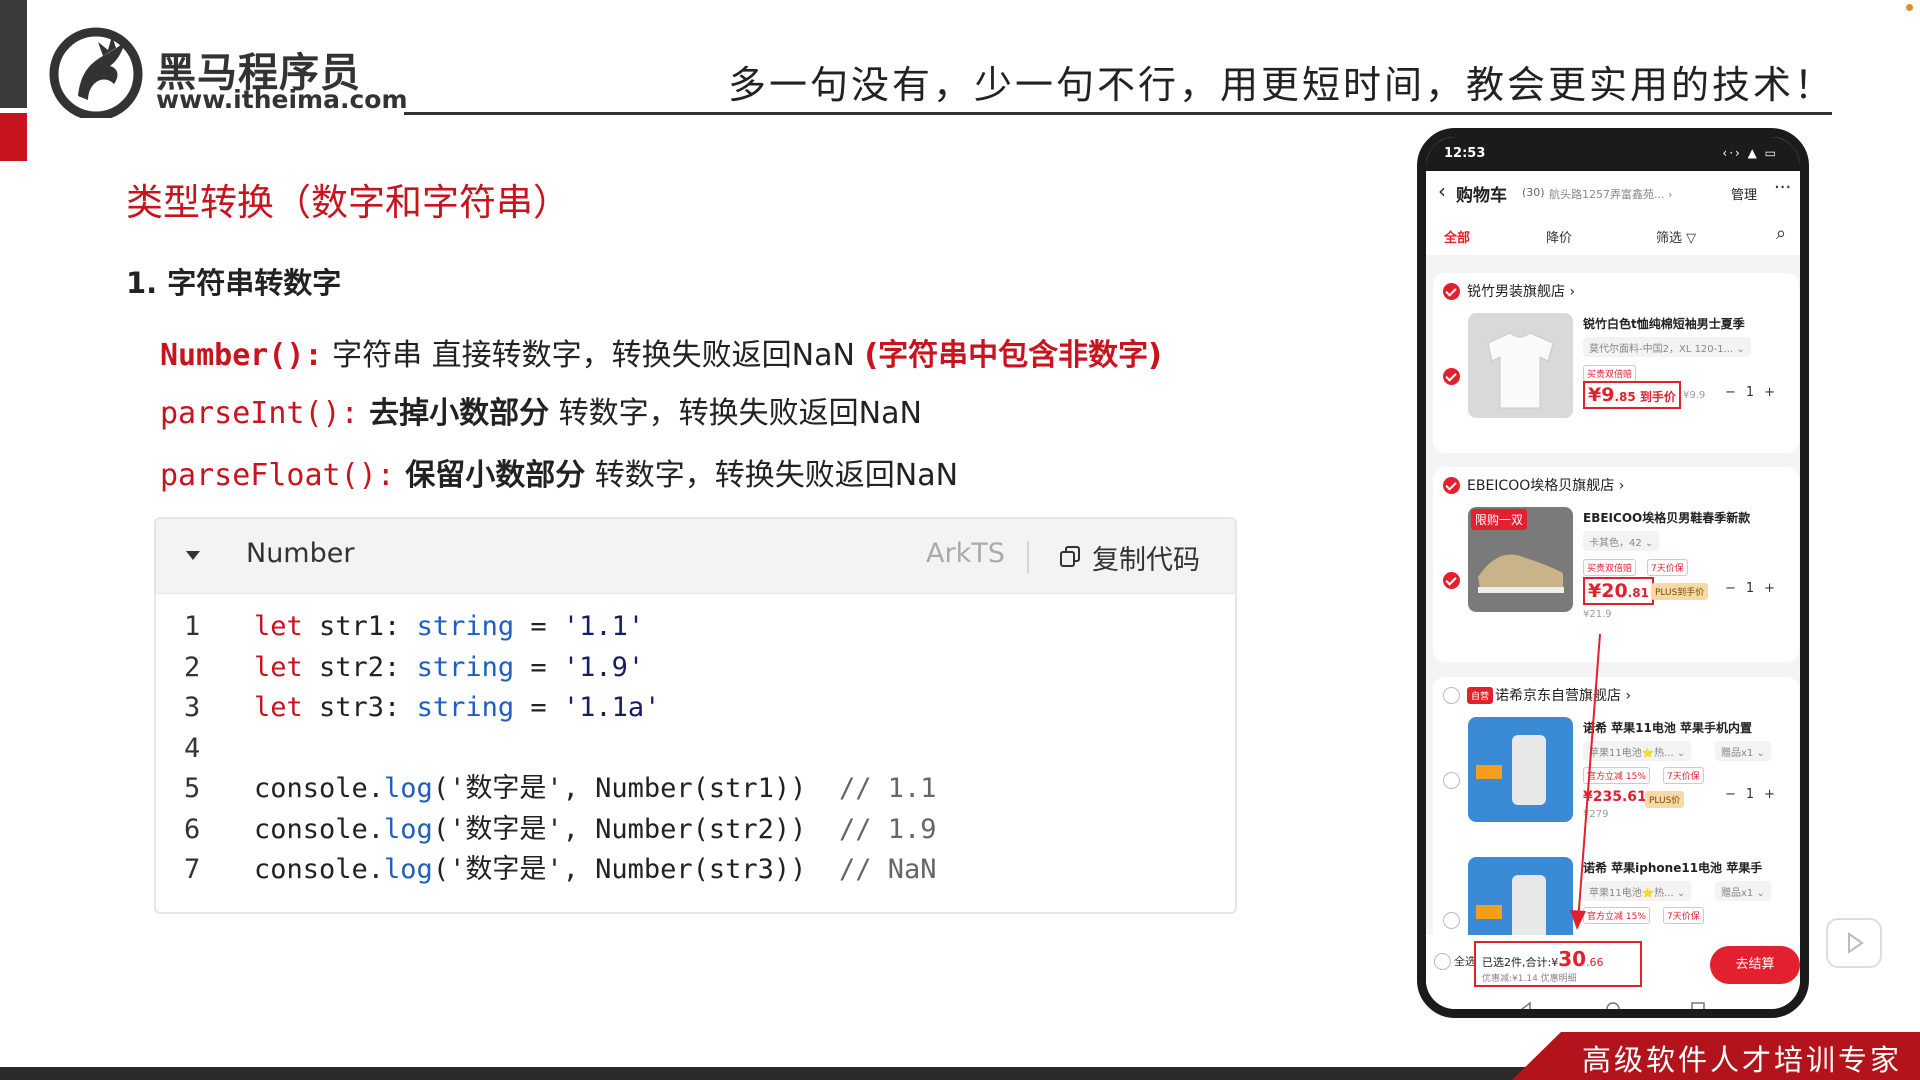 The height and width of the screenshot is (1080, 1920). What do you see at coordinates (1118, 113) in the screenshot?
I see `header-divider` at bounding box center [1118, 113].